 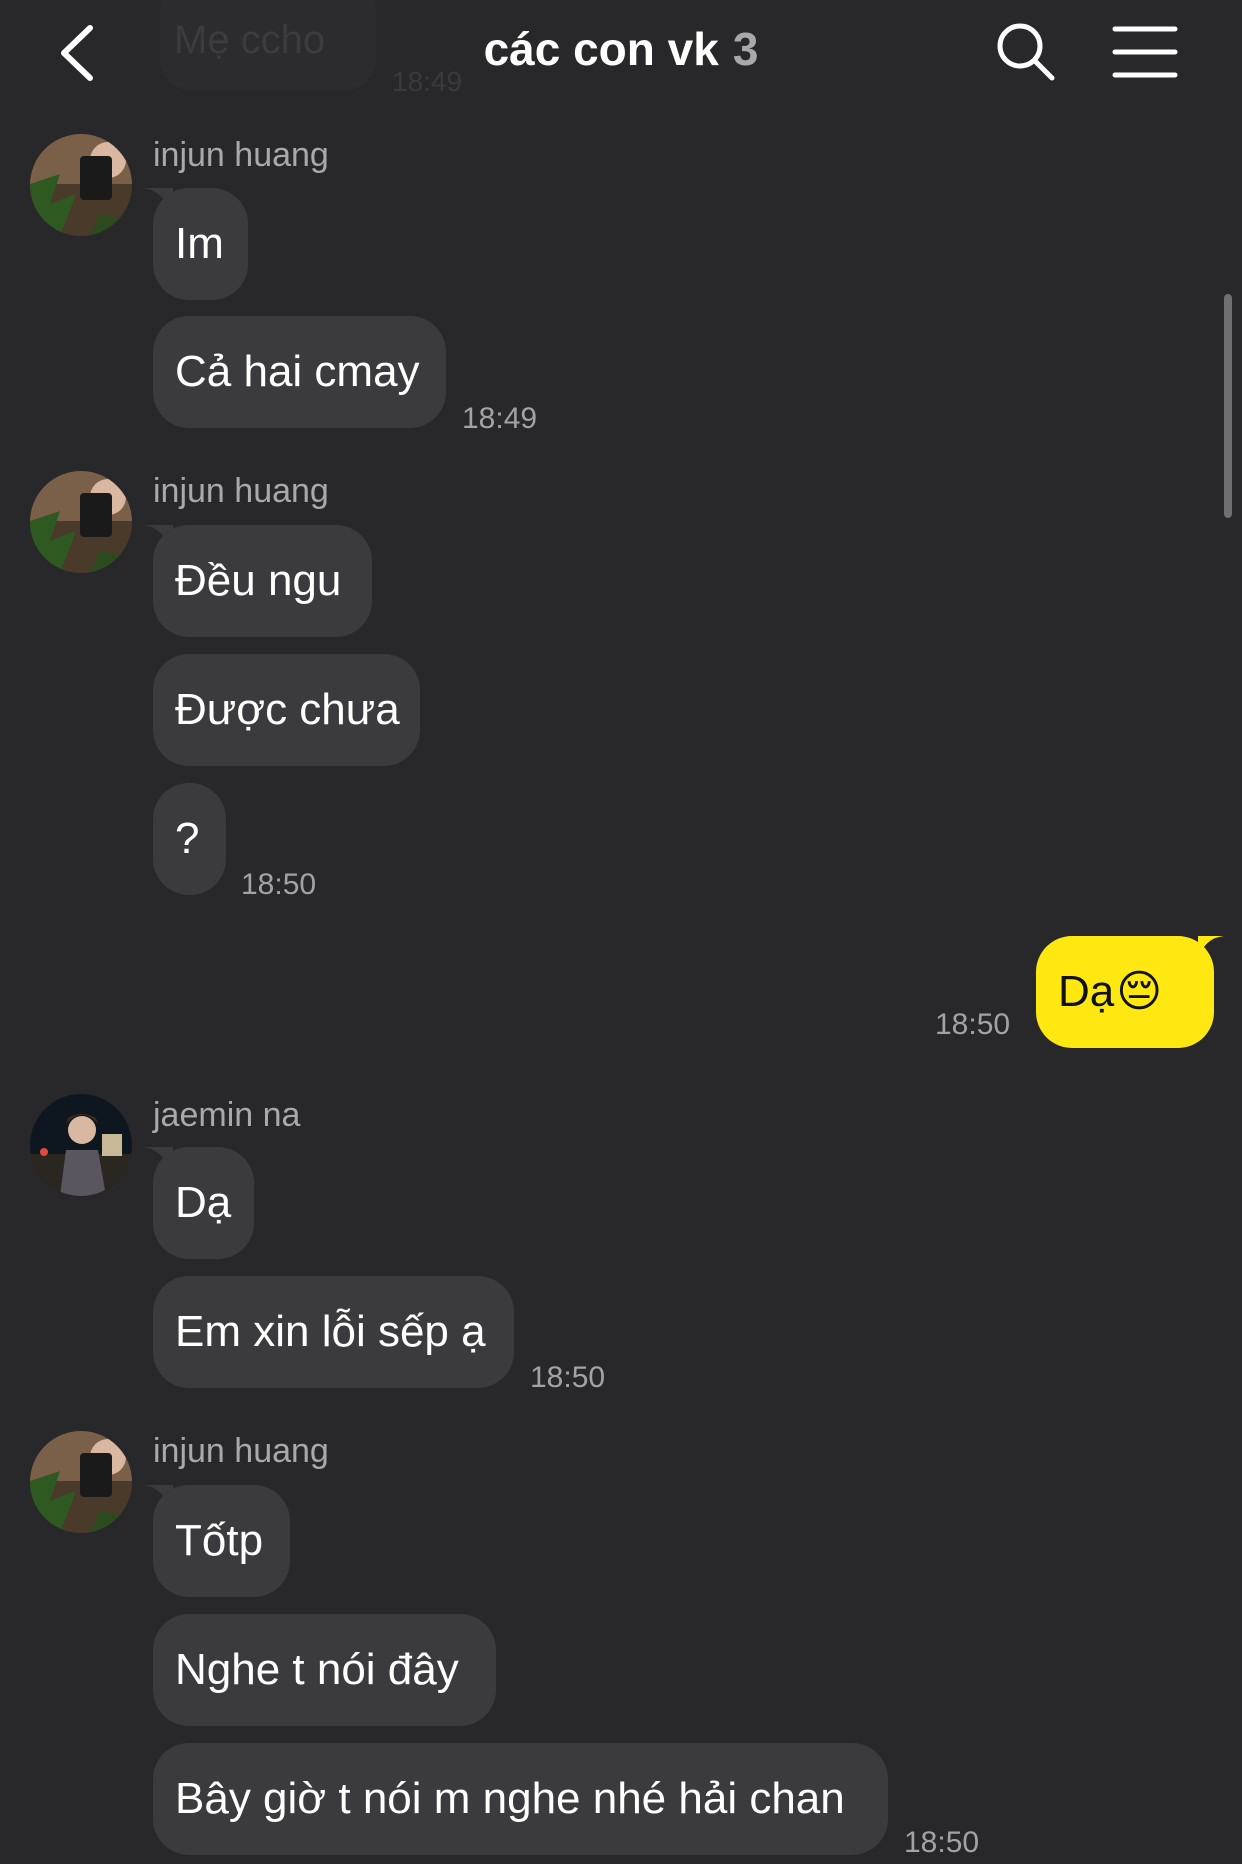 I want to click on hamburger-menu-icon, so click(x=1145, y=52).